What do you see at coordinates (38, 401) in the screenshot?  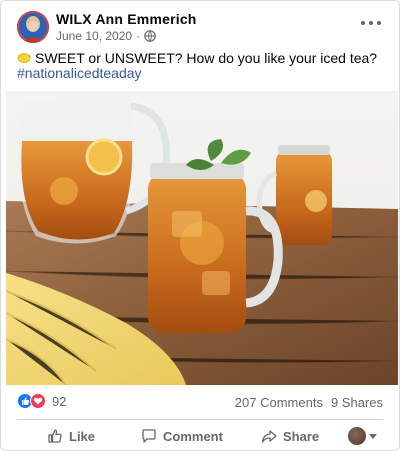 I see `love-icon` at bounding box center [38, 401].